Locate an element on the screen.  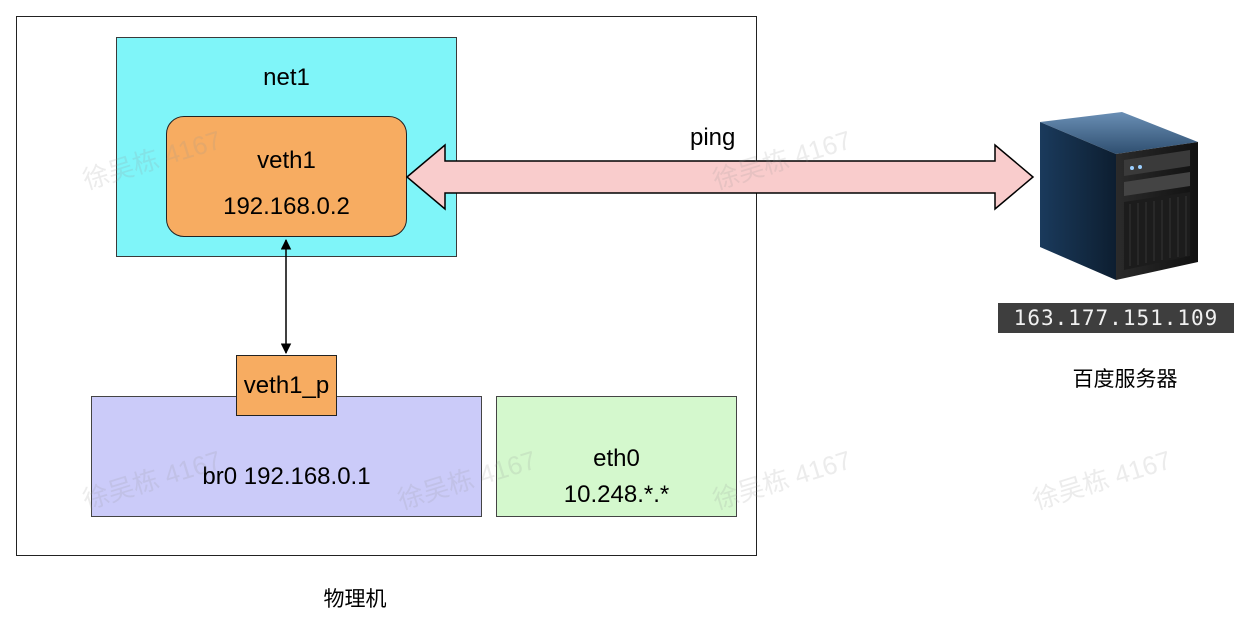
ping-label: ping is located at coordinates (713, 137).